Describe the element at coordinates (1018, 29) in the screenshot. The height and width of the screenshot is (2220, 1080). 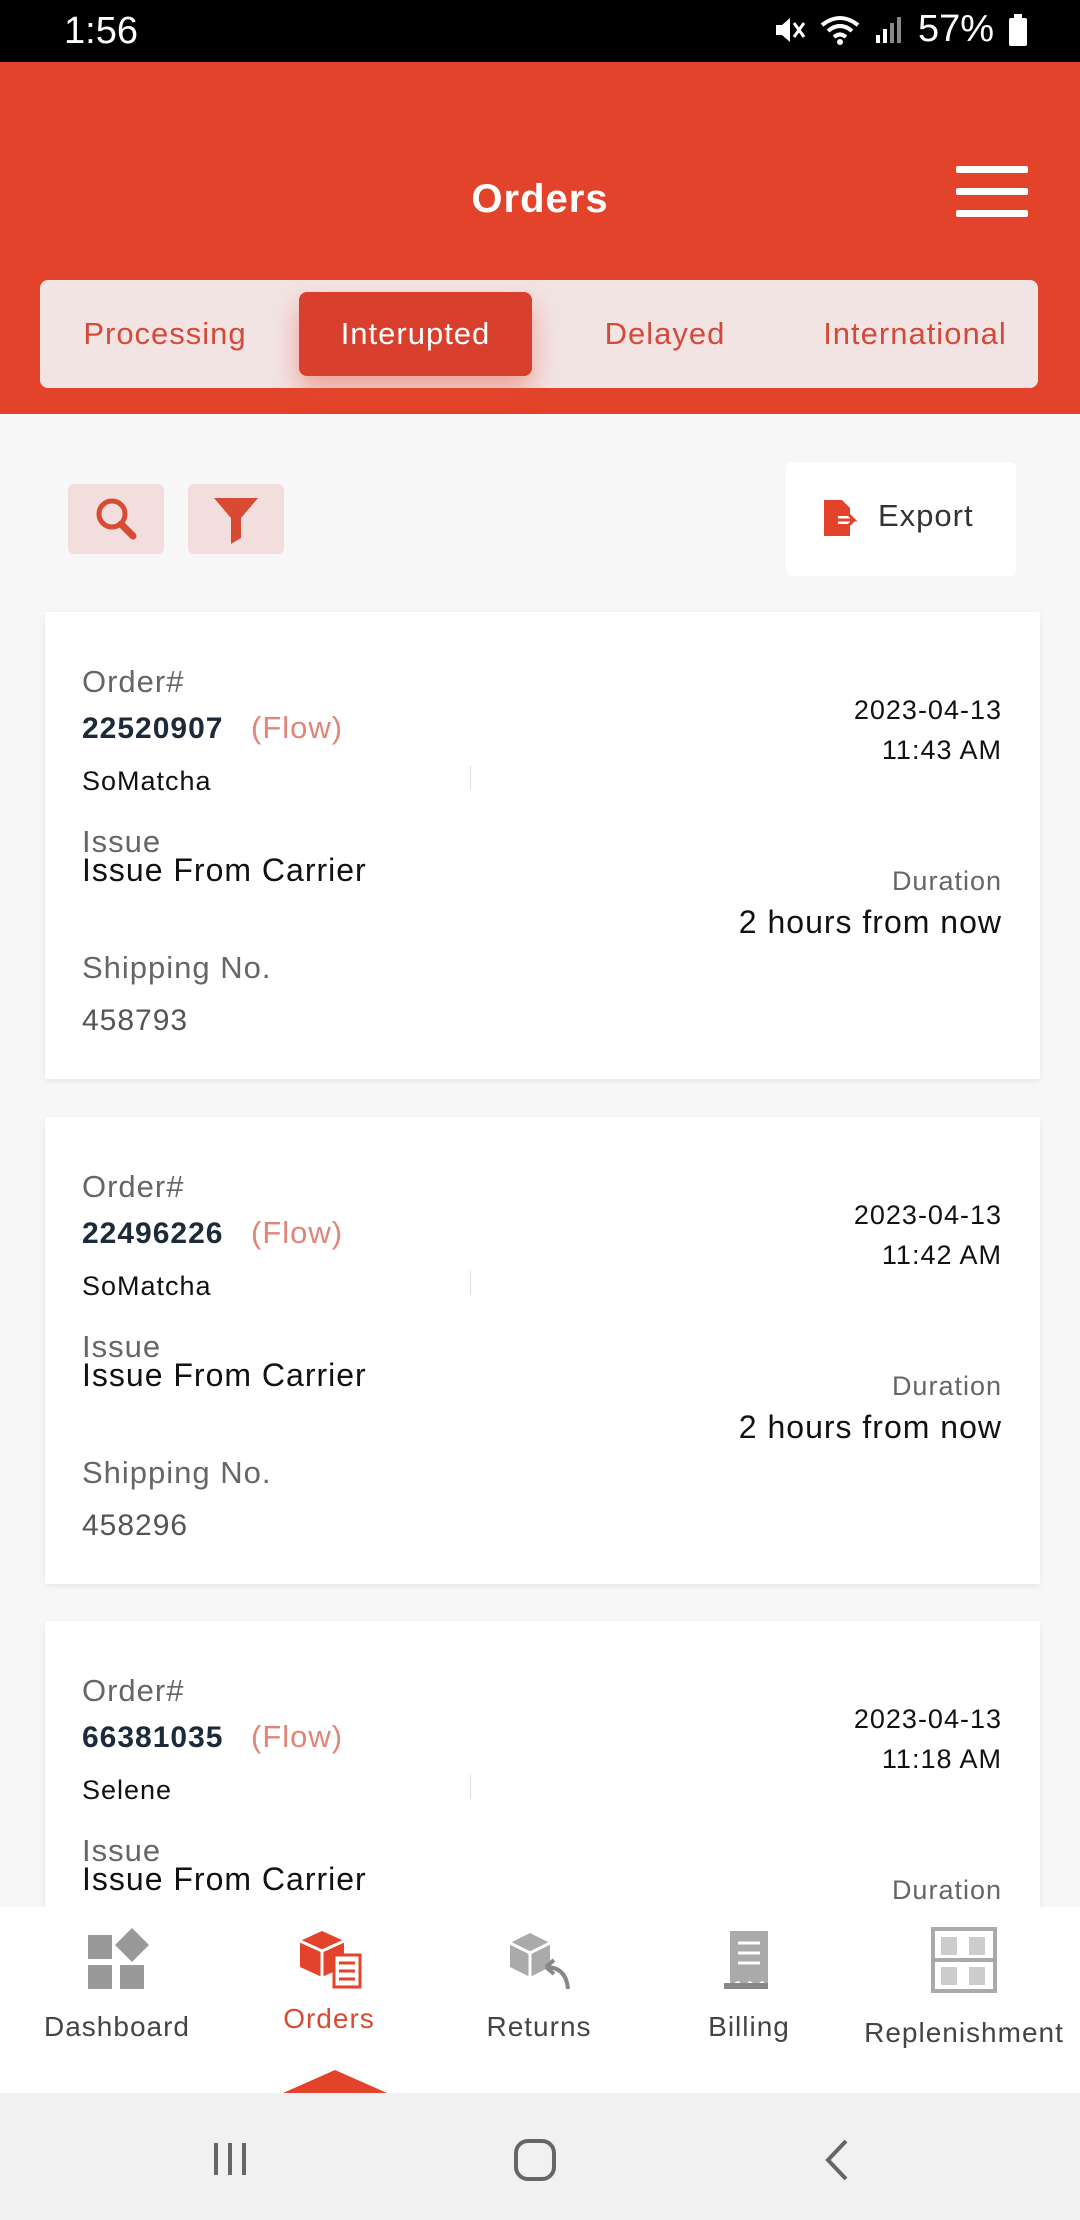
I see `battery-icon` at that location.